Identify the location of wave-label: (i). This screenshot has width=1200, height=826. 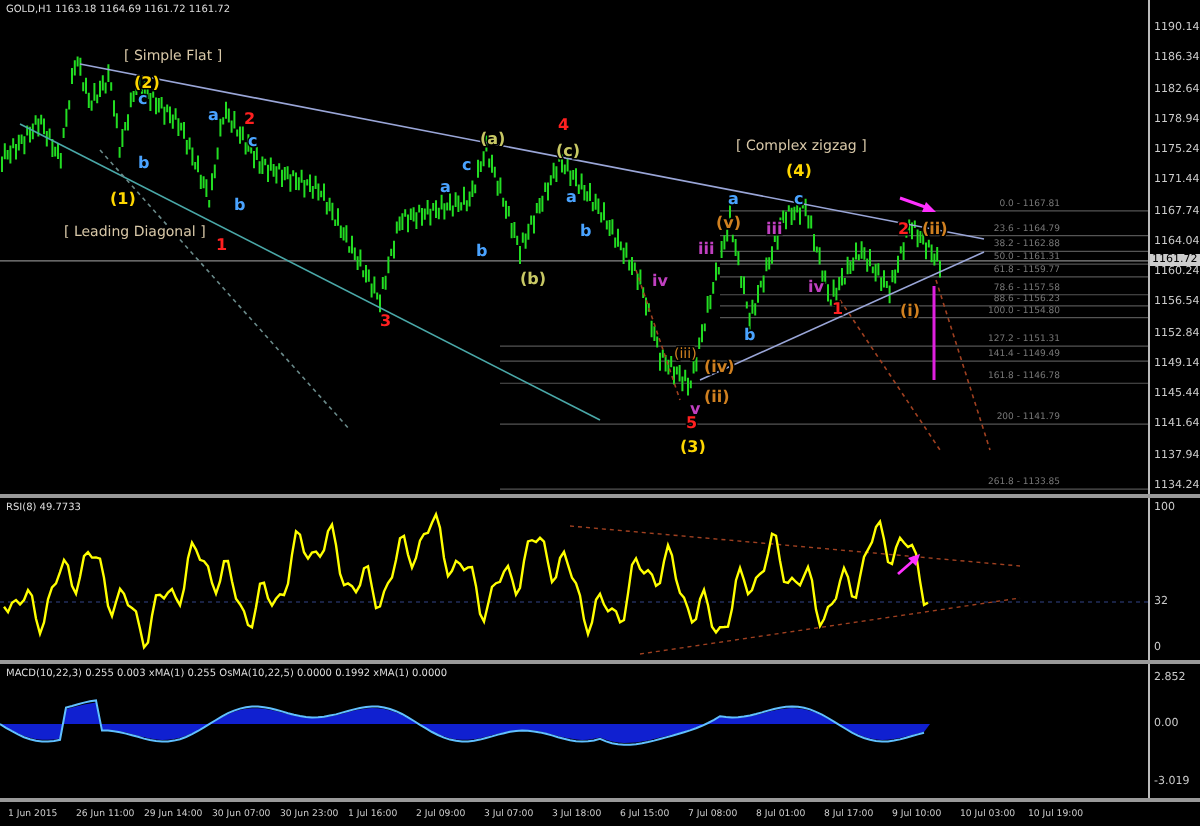
(910, 311).